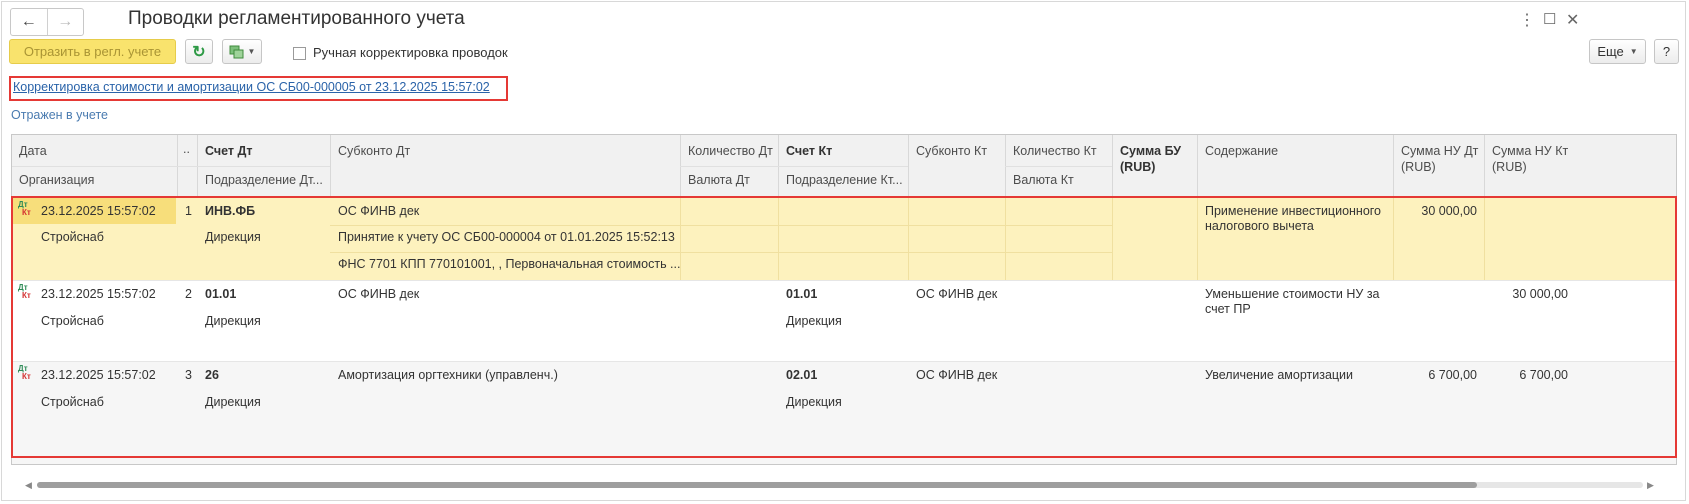  I want to click on refresh-button: ↻, so click(199, 51).